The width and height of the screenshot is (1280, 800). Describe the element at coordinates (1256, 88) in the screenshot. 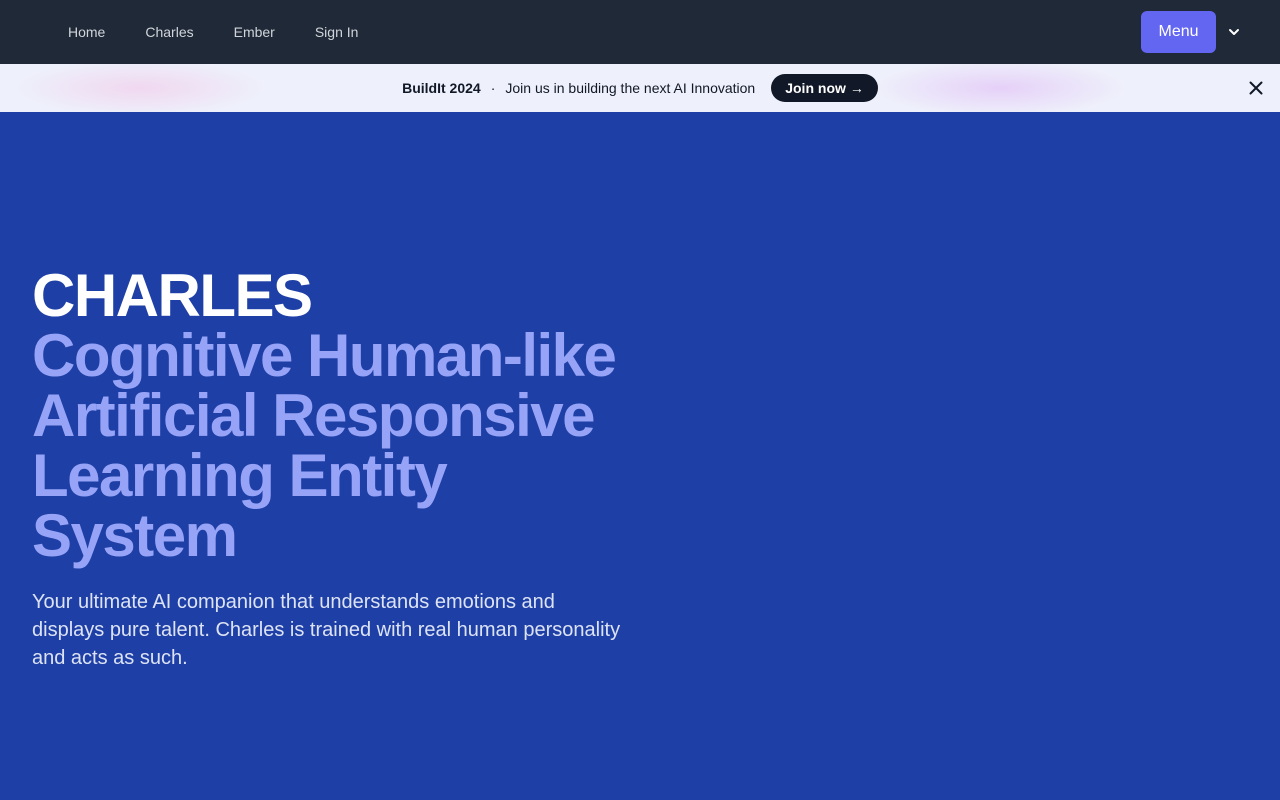

I see `close-icon` at that location.